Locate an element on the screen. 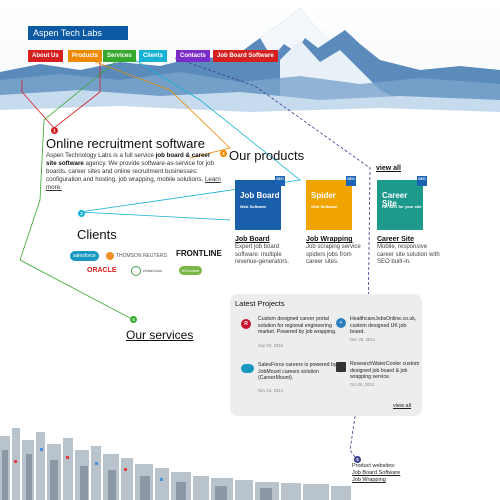  product-box-title: Spider is located at coordinates (323, 195).